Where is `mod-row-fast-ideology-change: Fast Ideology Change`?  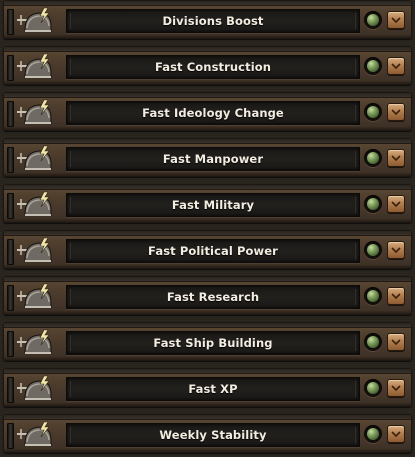 mod-row-fast-ideology-change: Fast Ideology Change is located at coordinates (207, 111).